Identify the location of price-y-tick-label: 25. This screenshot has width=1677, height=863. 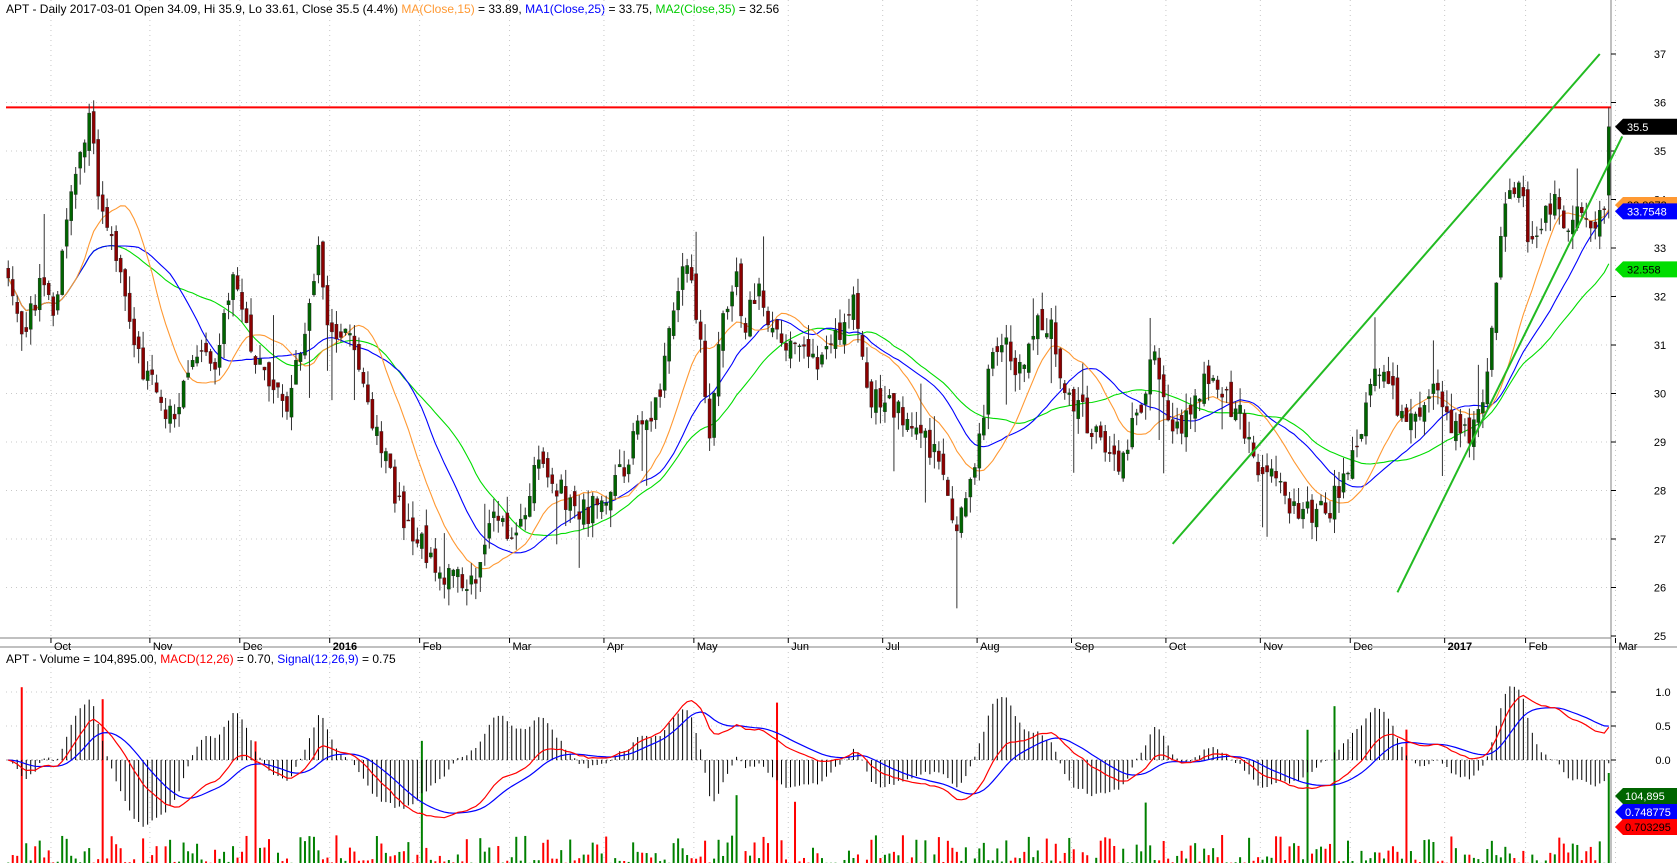
(1660, 637).